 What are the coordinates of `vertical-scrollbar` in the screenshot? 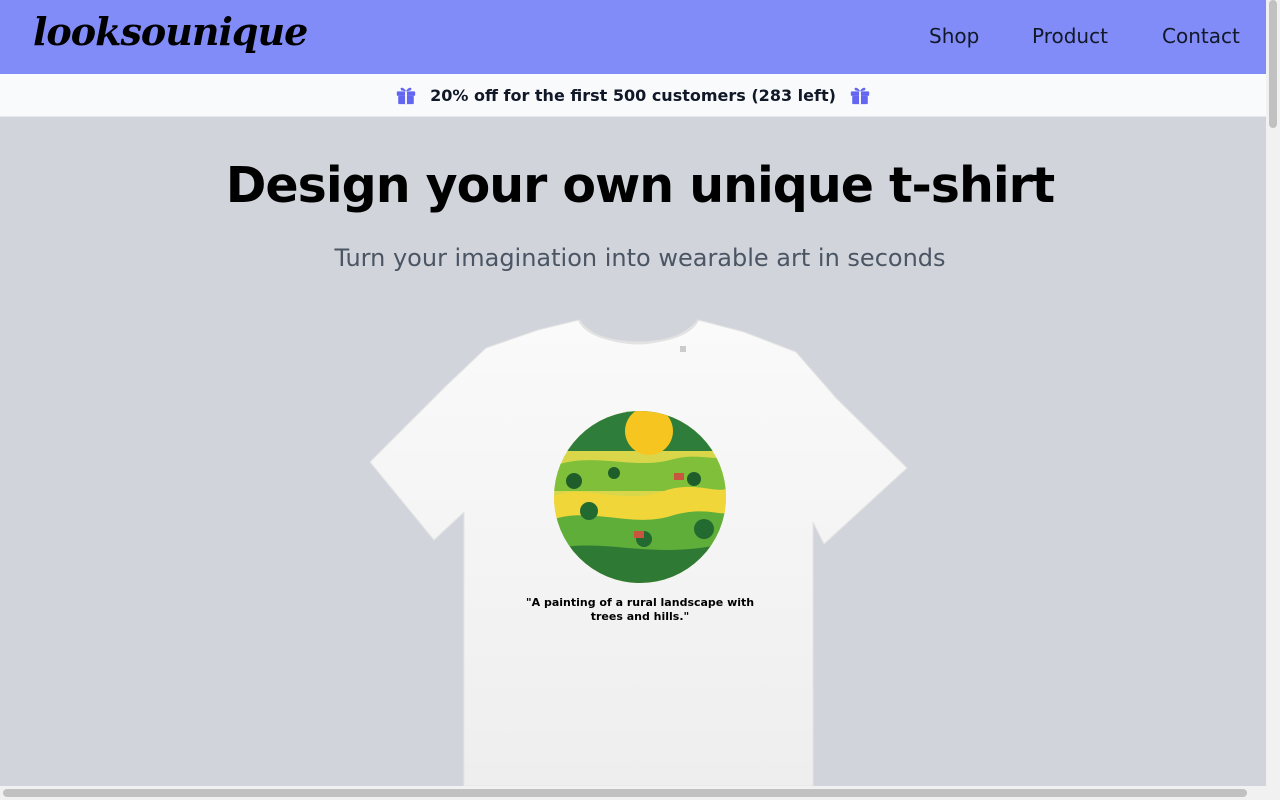 It's located at (1273, 393).